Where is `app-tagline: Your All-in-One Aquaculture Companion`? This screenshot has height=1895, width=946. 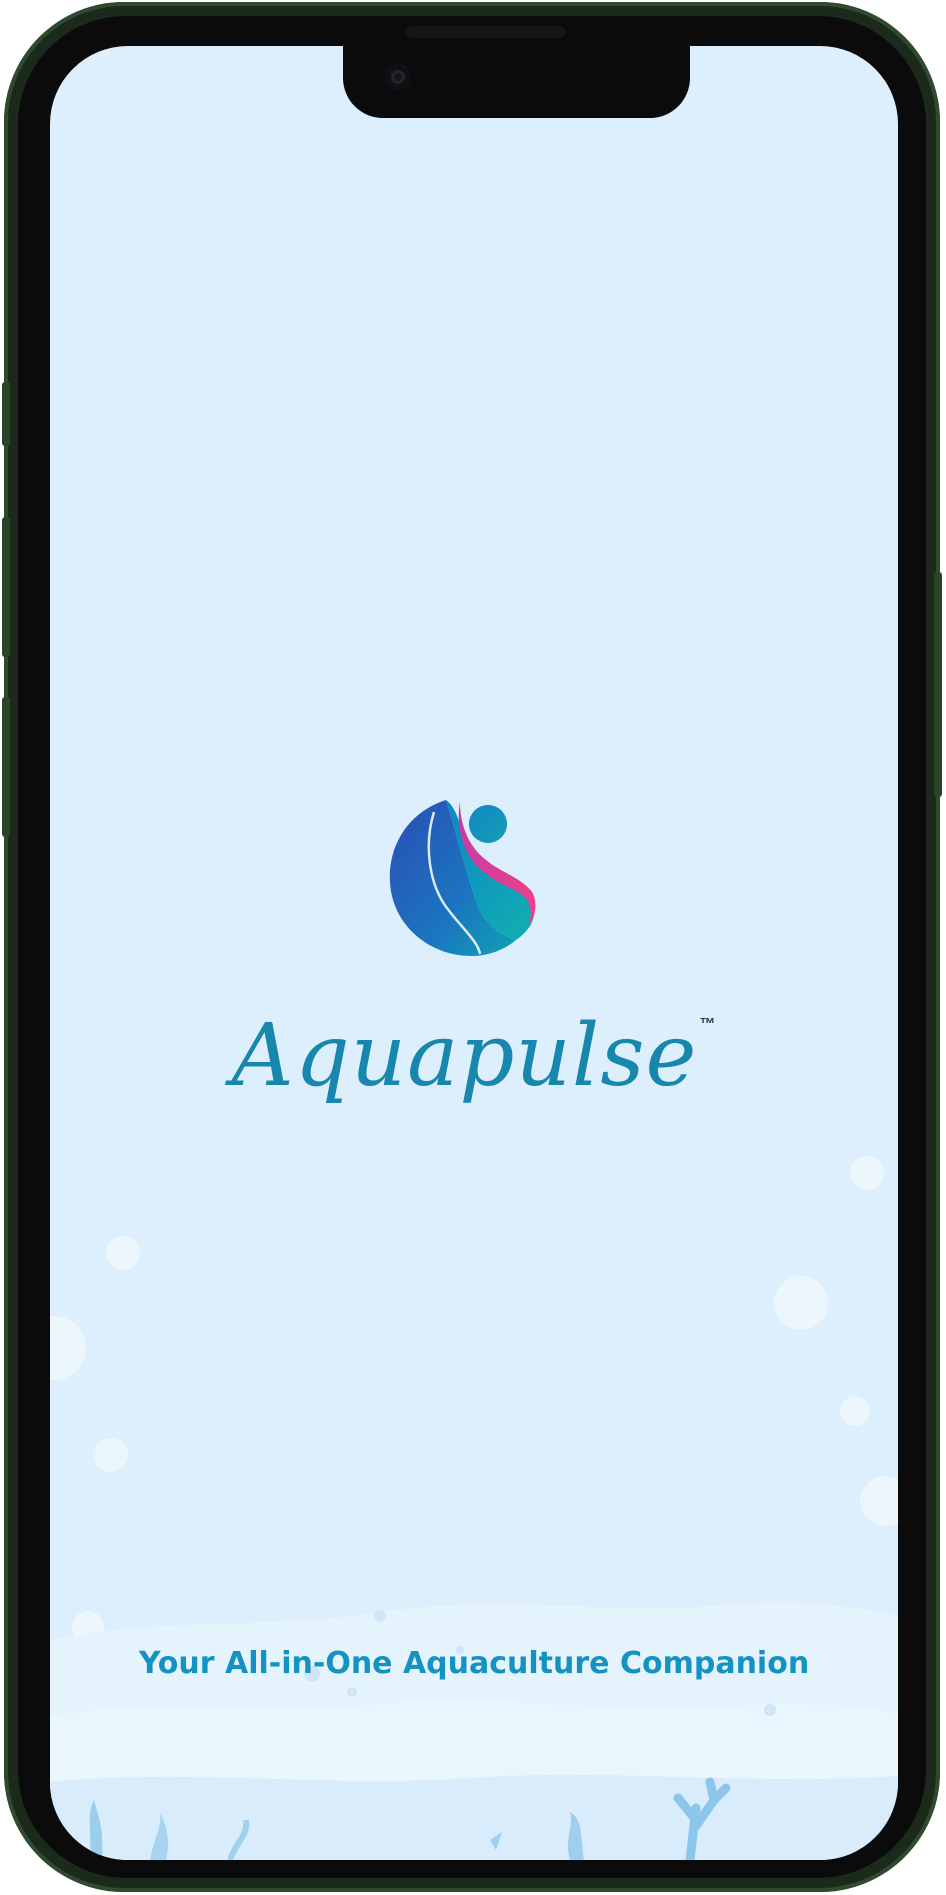 app-tagline: Your All-in-One Aquaculture Companion is located at coordinates (474, 1663).